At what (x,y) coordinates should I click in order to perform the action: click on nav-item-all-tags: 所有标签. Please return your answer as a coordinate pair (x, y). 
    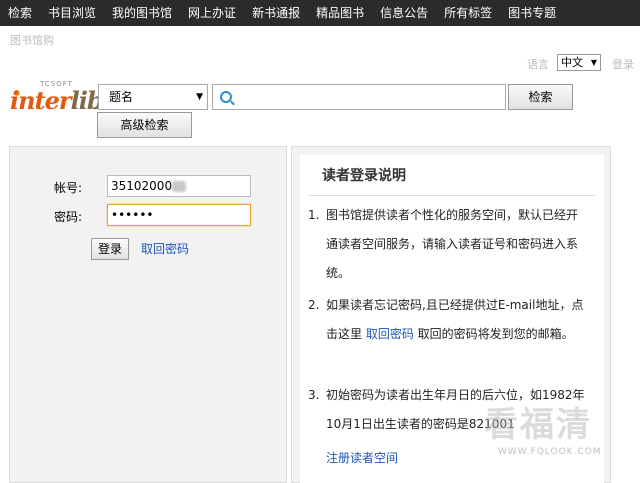
    Looking at the image, I should click on (468, 13).